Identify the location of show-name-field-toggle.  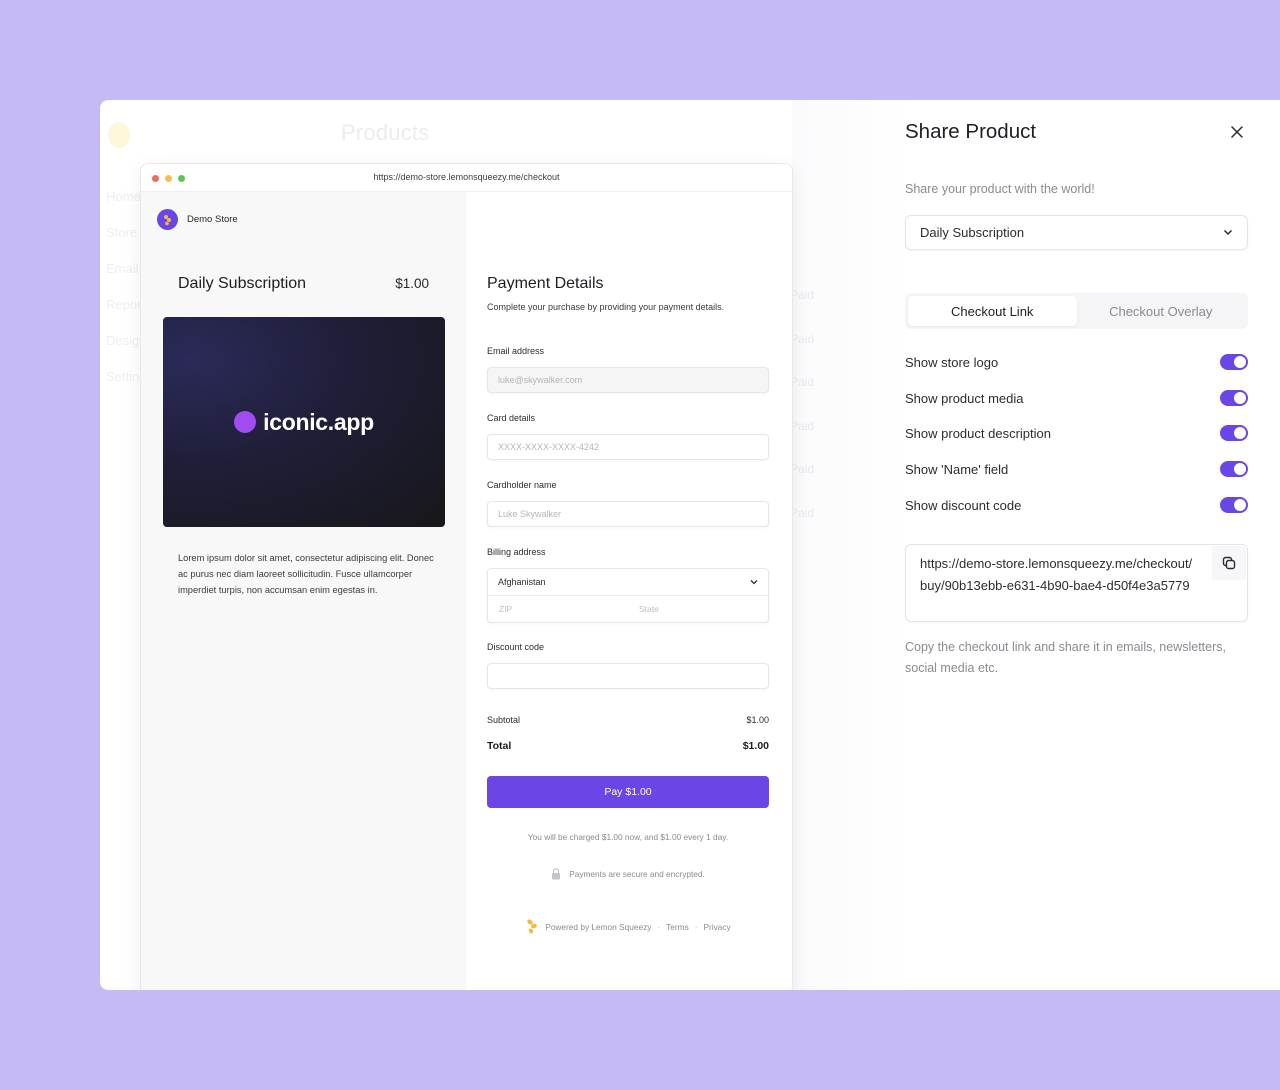
(1234, 469).